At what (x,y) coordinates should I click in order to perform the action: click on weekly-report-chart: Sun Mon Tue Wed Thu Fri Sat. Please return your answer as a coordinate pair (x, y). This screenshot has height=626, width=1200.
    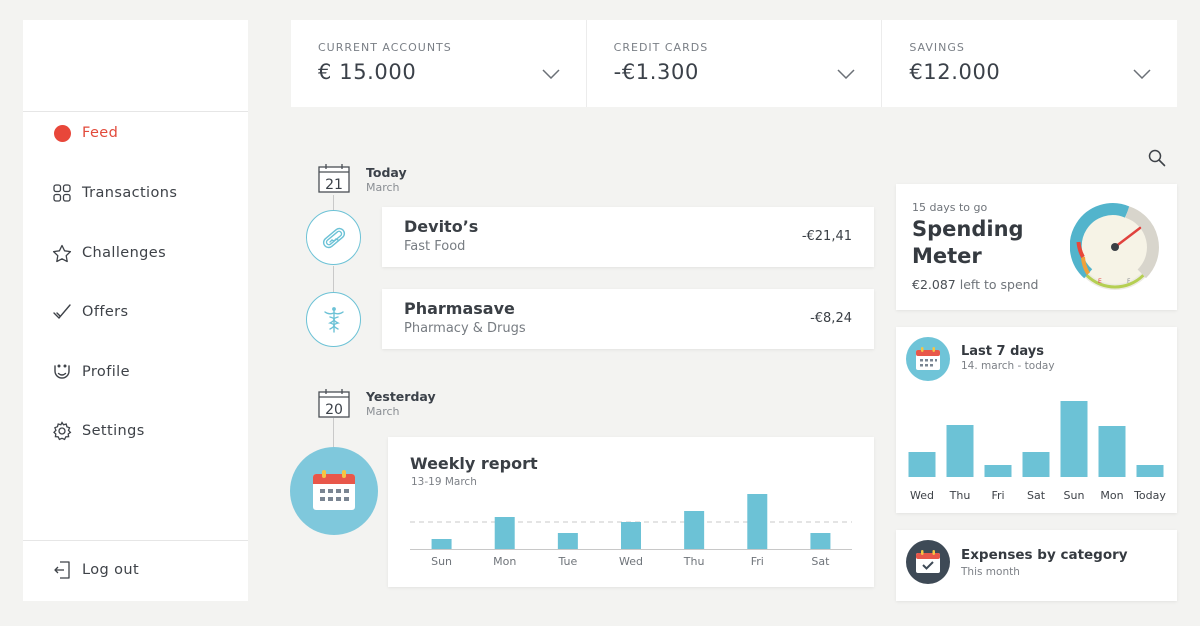
    Looking at the image, I should click on (631, 531).